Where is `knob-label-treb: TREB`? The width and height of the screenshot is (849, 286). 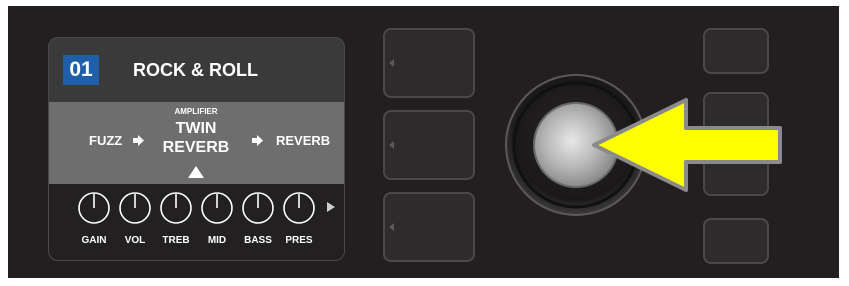 knob-label-treb: TREB is located at coordinates (176, 240).